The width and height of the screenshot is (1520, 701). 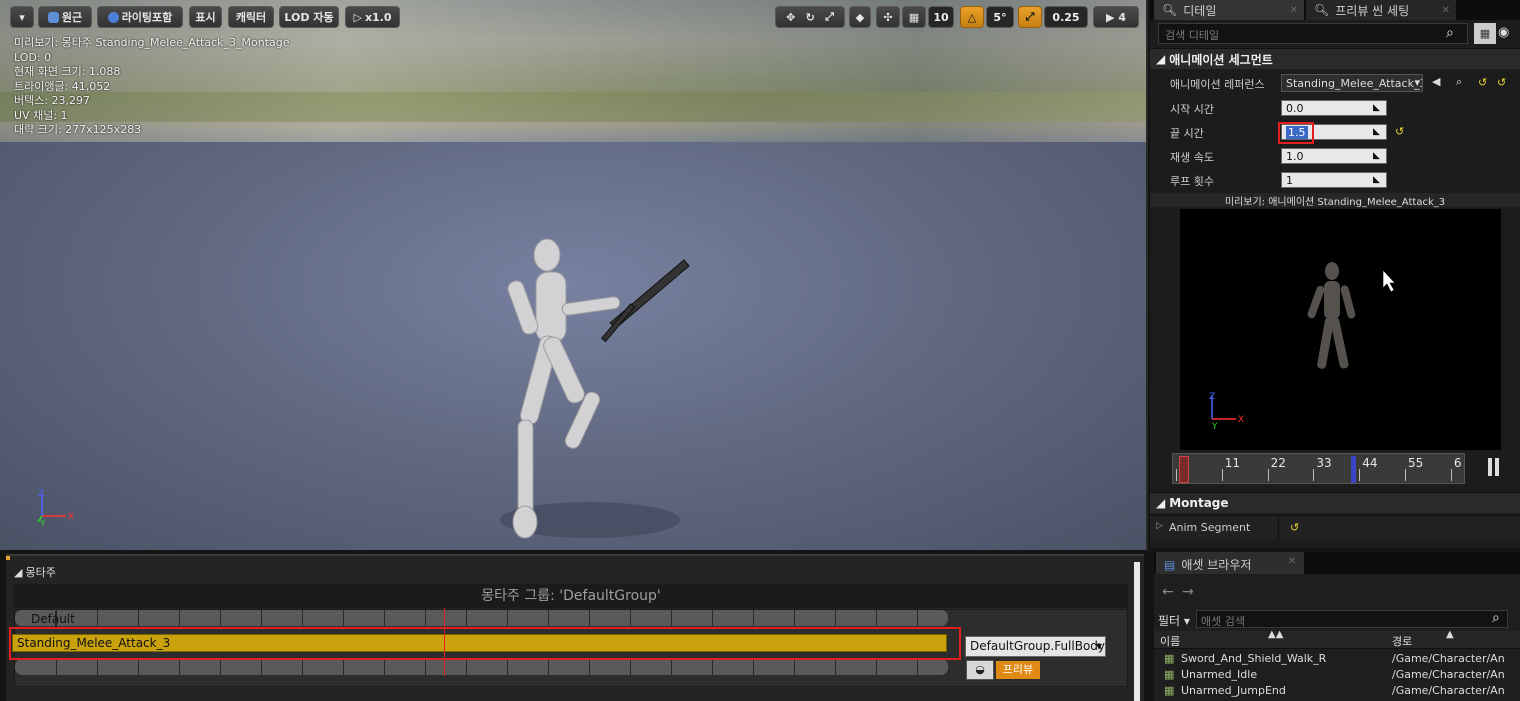 I want to click on start-time-field: 0.0 ◣, so click(x=1334, y=108).